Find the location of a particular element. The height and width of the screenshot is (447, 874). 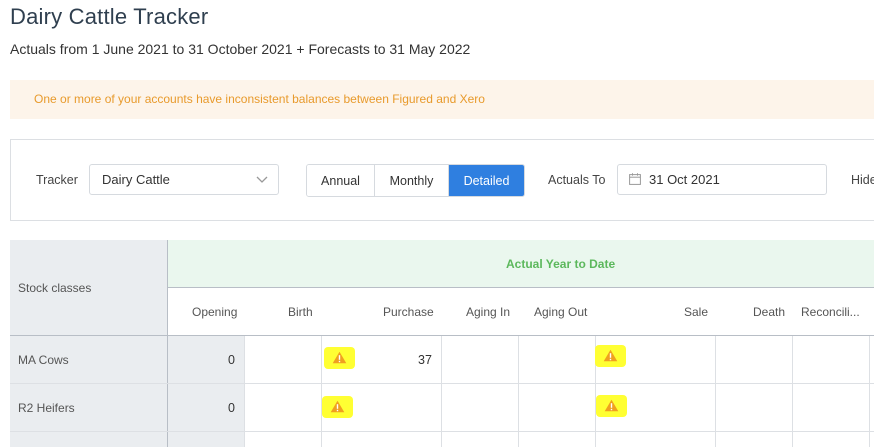

actuals-to-date-value: 31 Oct 2021 is located at coordinates (684, 179).